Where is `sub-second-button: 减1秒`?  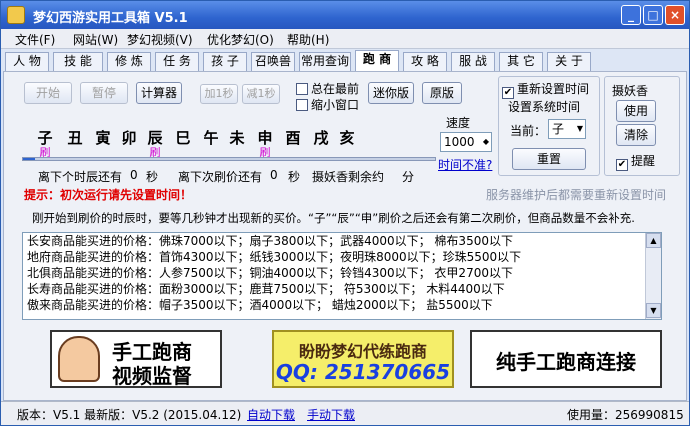
sub-second-button: 减1秒 is located at coordinates (261, 94).